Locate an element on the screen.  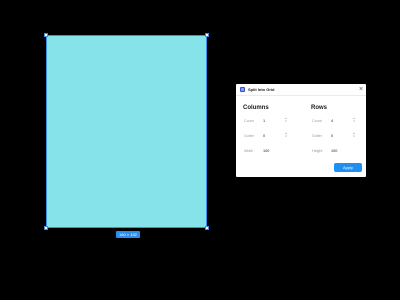
frame-size-badge: 160 × 192 is located at coordinates (128, 234).